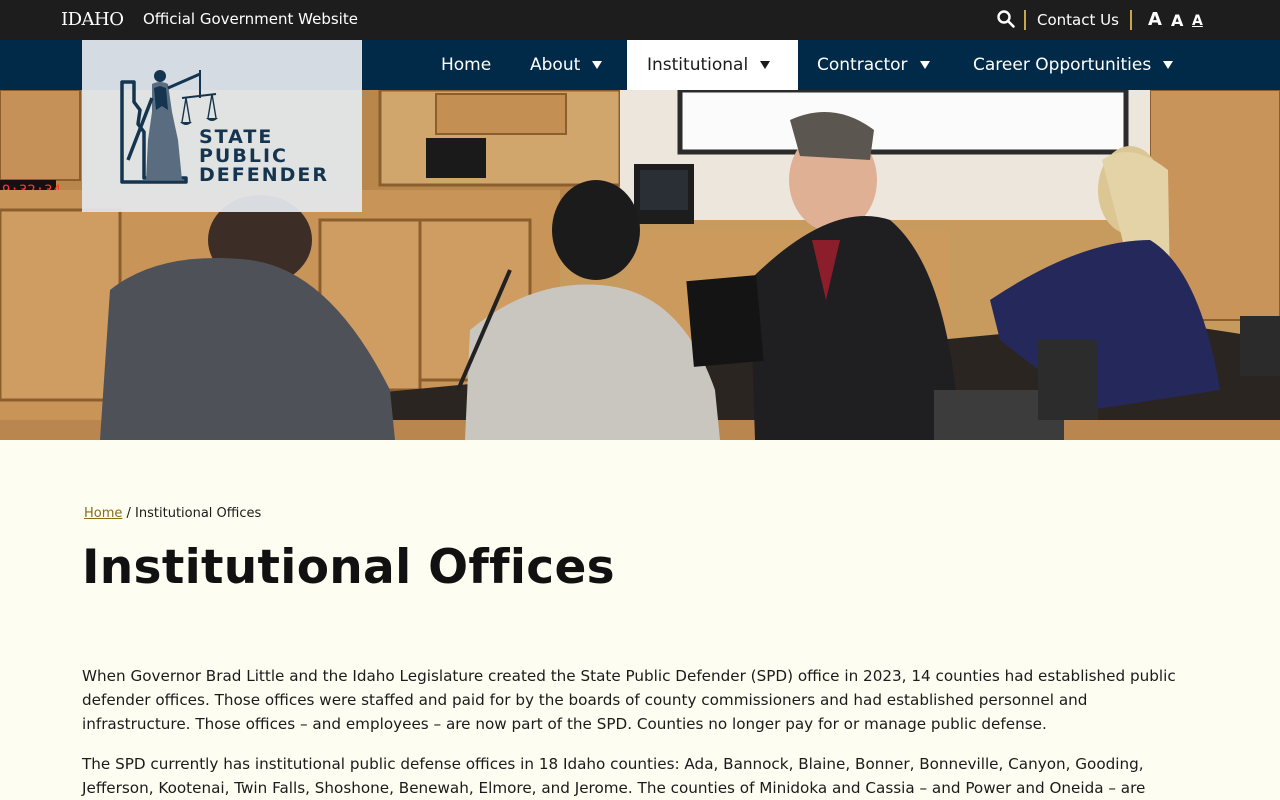 The width and height of the screenshot is (1280, 800). I want to click on nav-career-label: Career Opportunities, so click(1062, 65).